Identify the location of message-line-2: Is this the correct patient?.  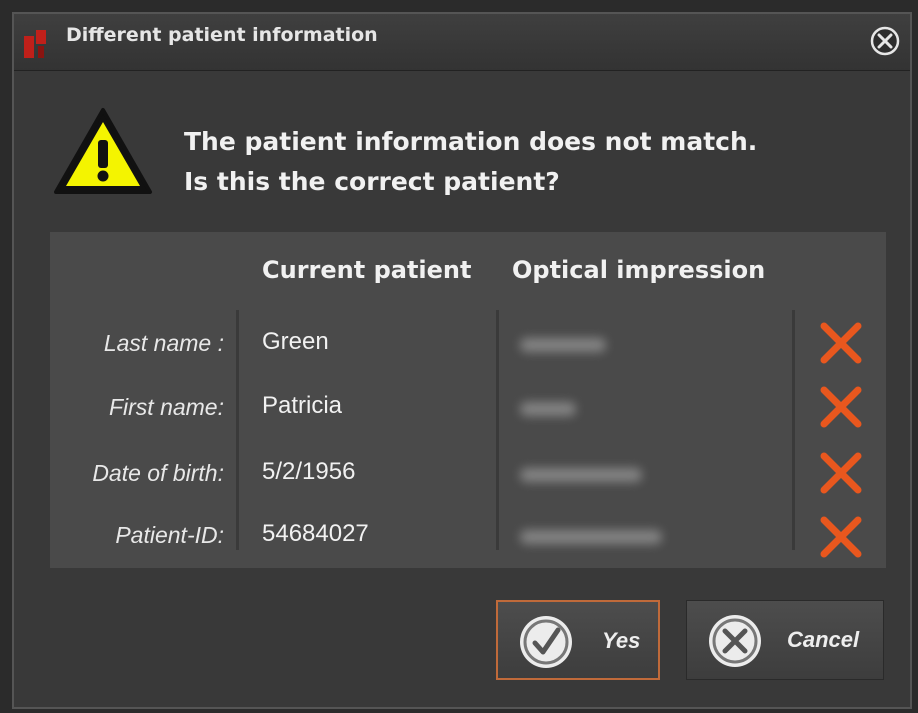
(372, 181).